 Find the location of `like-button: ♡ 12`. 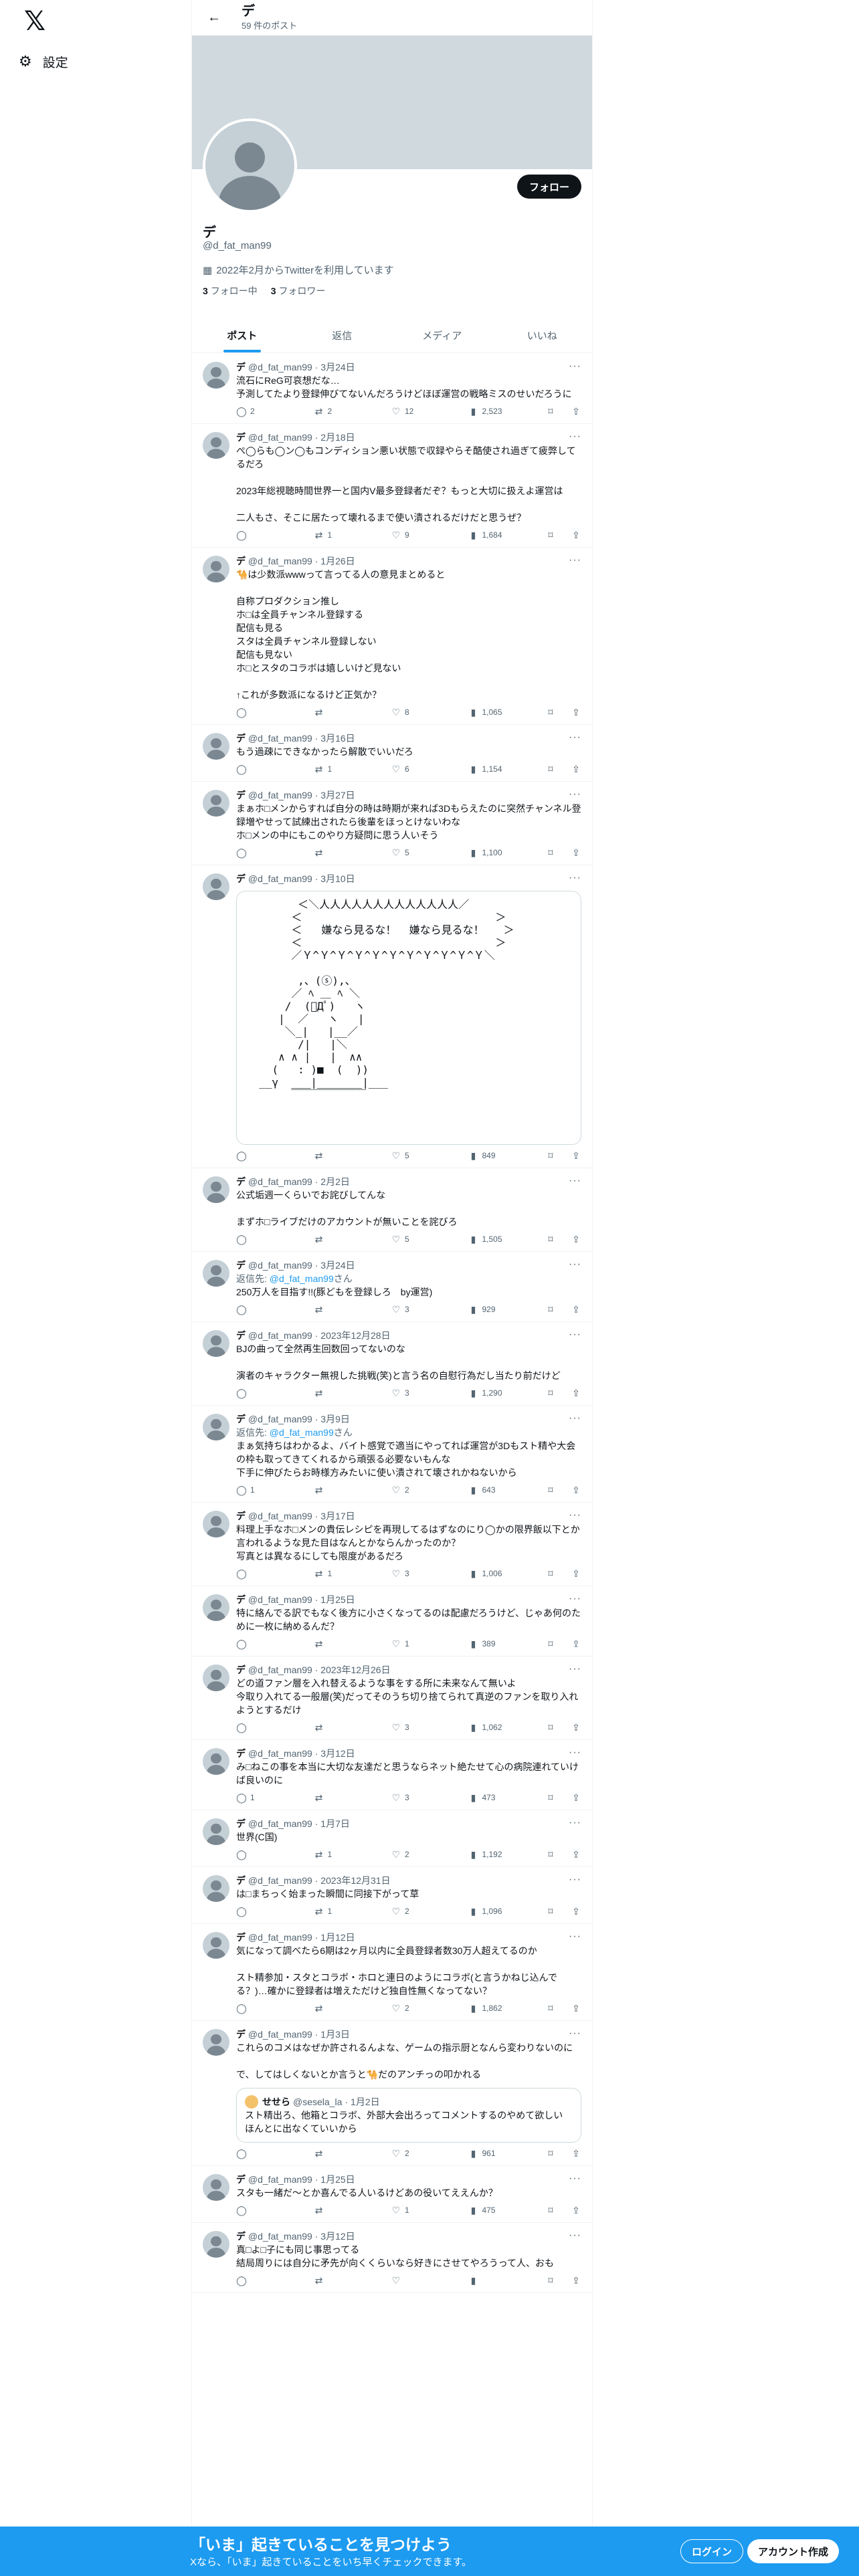

like-button: ♡ 12 is located at coordinates (411, 411).